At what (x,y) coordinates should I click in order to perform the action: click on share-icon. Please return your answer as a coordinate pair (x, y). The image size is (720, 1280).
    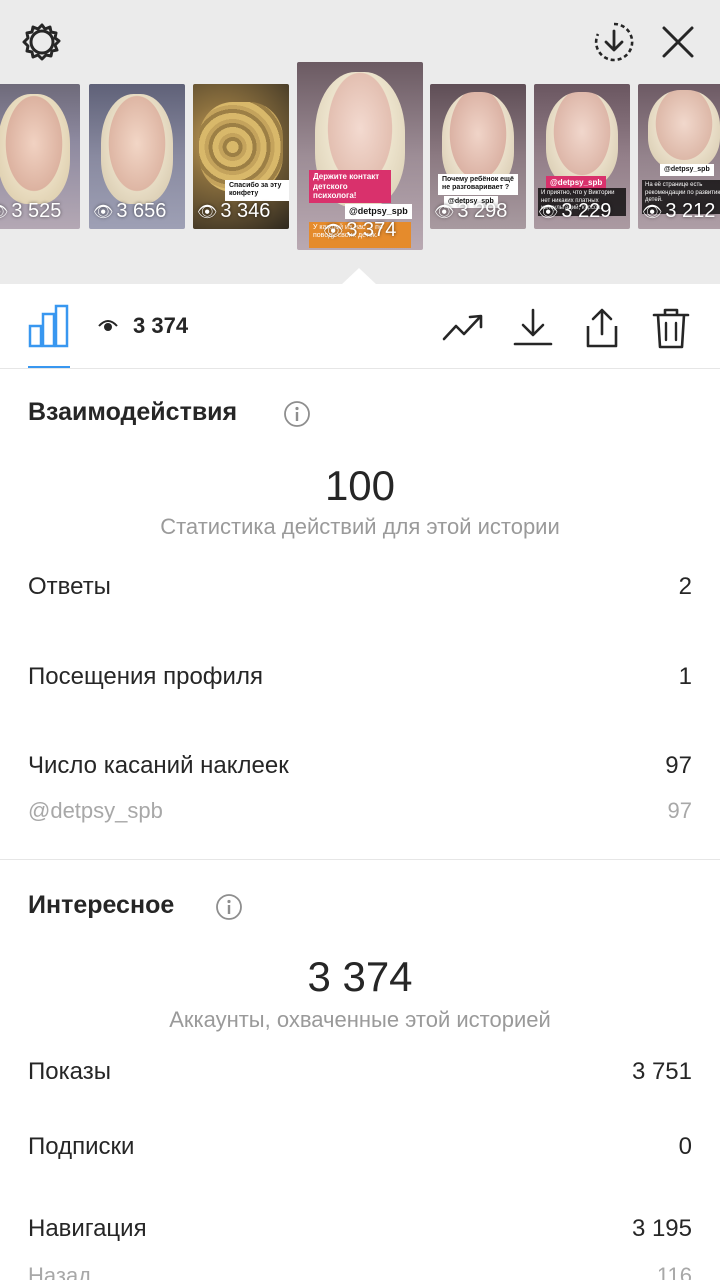
    Looking at the image, I should click on (602, 328).